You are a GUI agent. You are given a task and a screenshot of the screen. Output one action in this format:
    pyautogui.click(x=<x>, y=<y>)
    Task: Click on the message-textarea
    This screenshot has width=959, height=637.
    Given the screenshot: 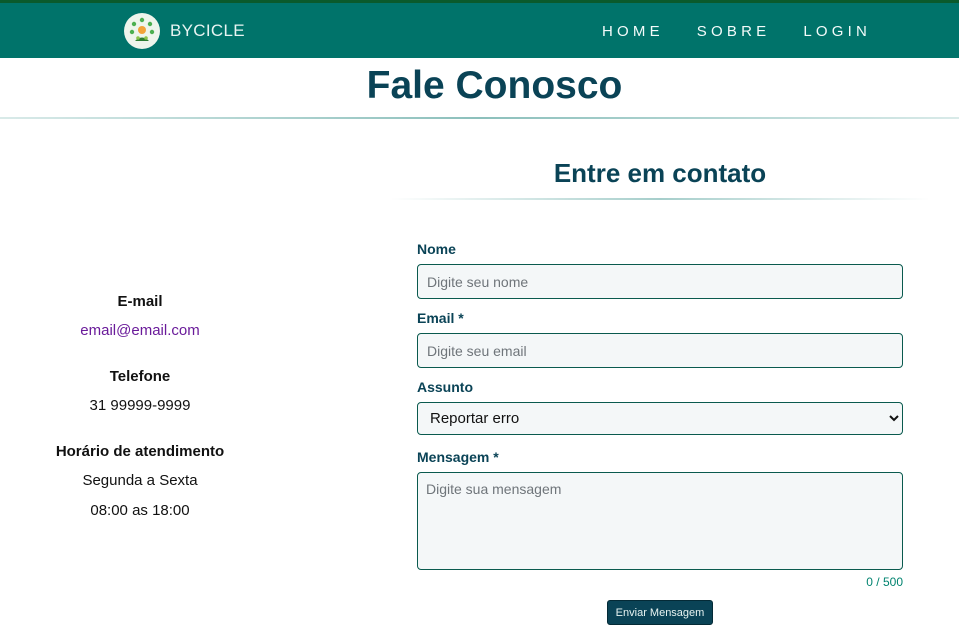 What is the action you would take?
    pyautogui.click(x=660, y=521)
    